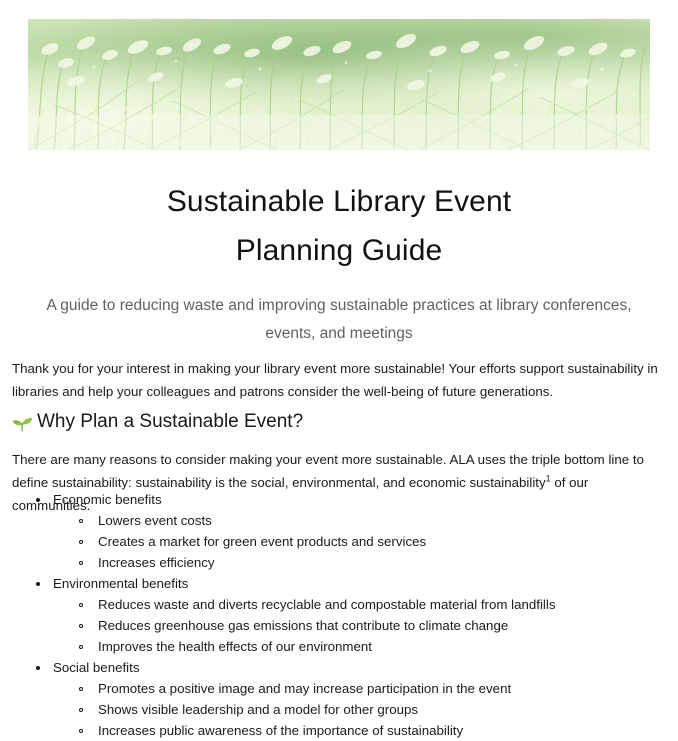 This screenshot has height=741, width=678. I want to click on benefit-item: Increases efficiency, so click(339, 562).